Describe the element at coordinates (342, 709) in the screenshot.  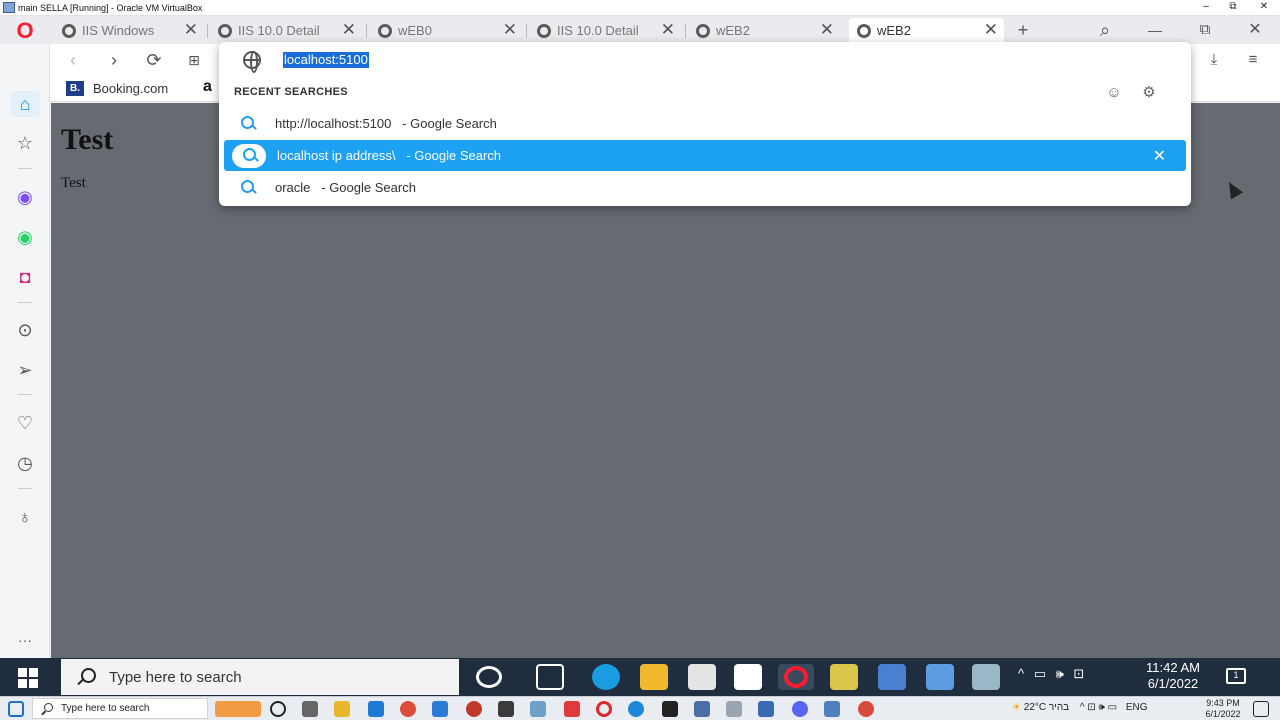
I see `host-folder-icon` at that location.